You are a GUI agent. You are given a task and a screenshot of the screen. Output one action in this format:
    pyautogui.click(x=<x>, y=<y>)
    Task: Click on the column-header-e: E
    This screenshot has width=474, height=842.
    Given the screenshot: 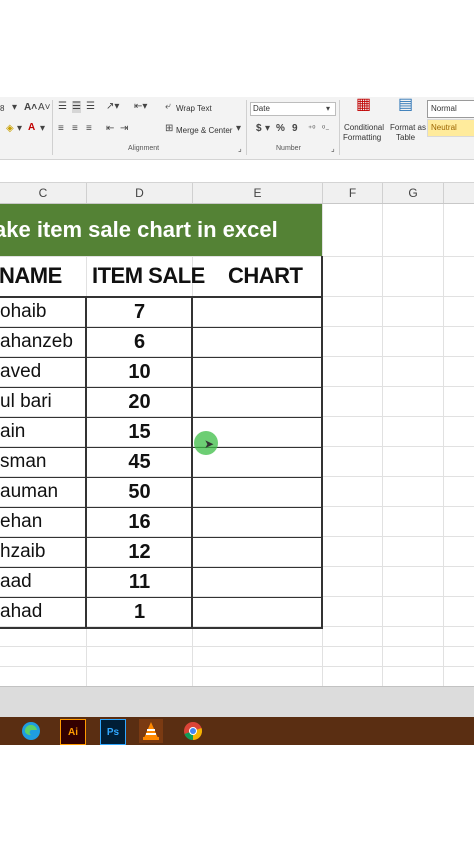 What is the action you would take?
    pyautogui.click(x=258, y=193)
    